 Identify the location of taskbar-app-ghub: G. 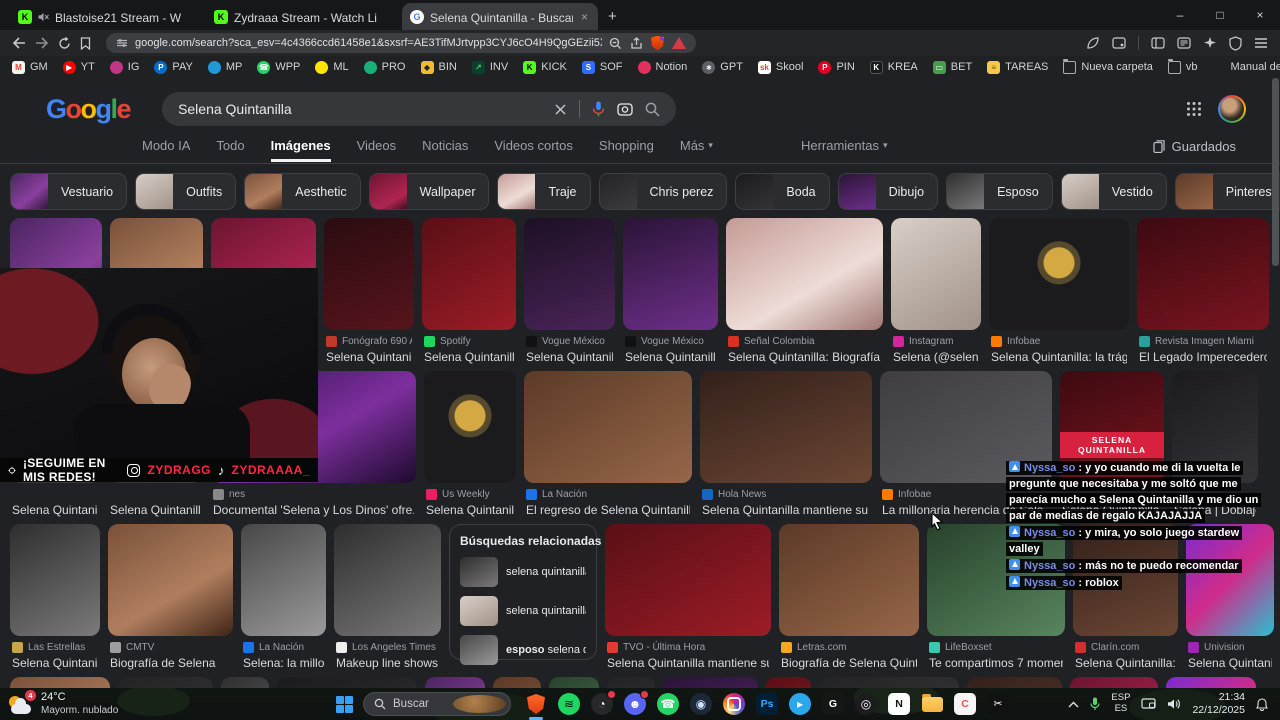
(833, 704).